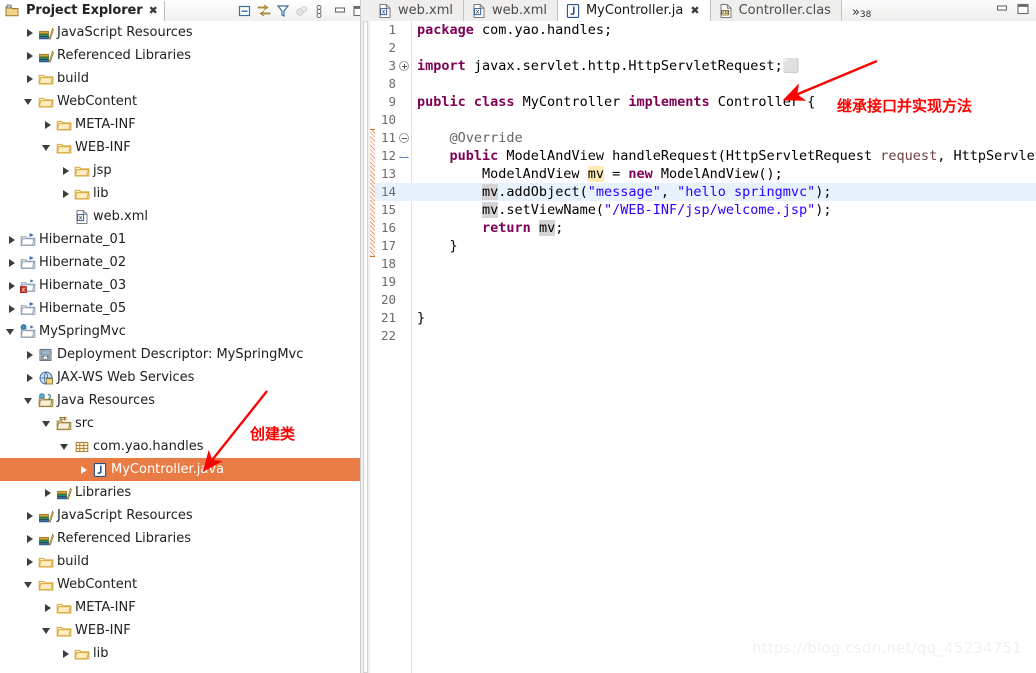 This screenshot has width=1036, height=673. Describe the element at coordinates (180, 239) in the screenshot. I see `tree-item: Hibernate_01` at that location.